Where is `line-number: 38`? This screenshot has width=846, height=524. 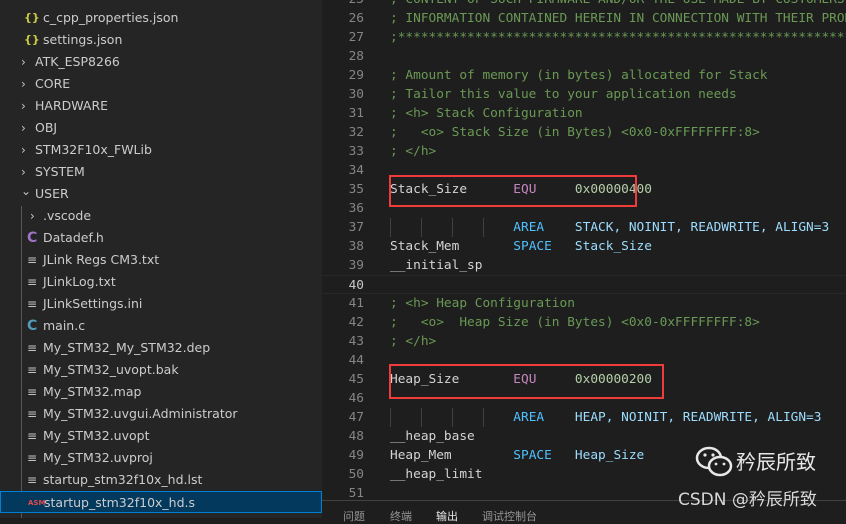 line-number: 38 is located at coordinates (356, 246).